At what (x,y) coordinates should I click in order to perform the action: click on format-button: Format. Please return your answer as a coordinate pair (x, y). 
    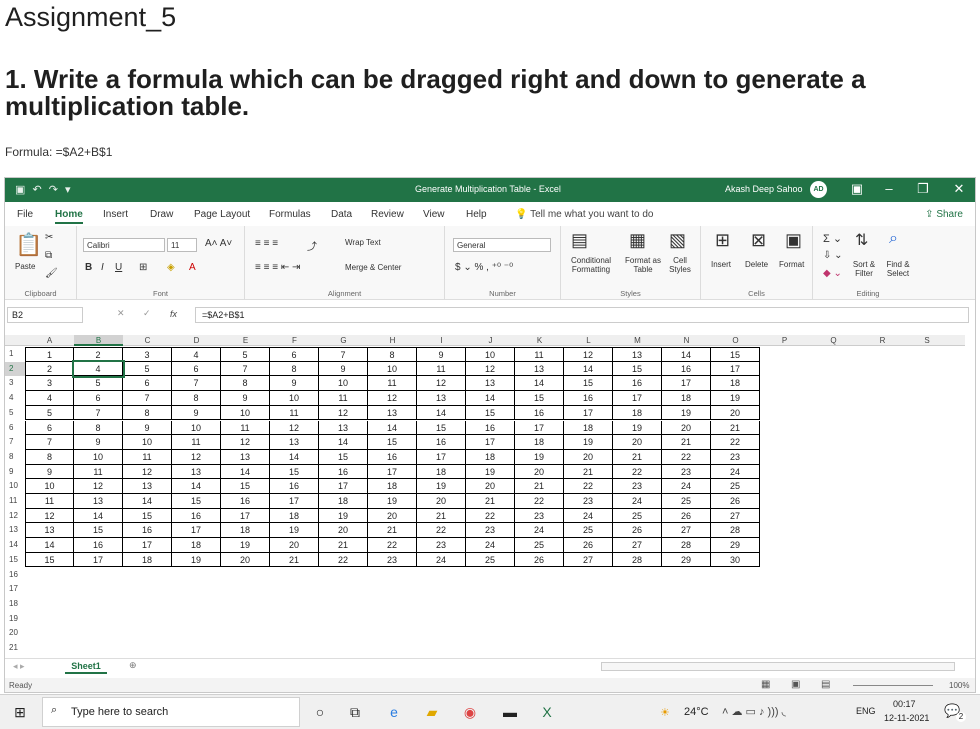
    Looking at the image, I should click on (791, 264).